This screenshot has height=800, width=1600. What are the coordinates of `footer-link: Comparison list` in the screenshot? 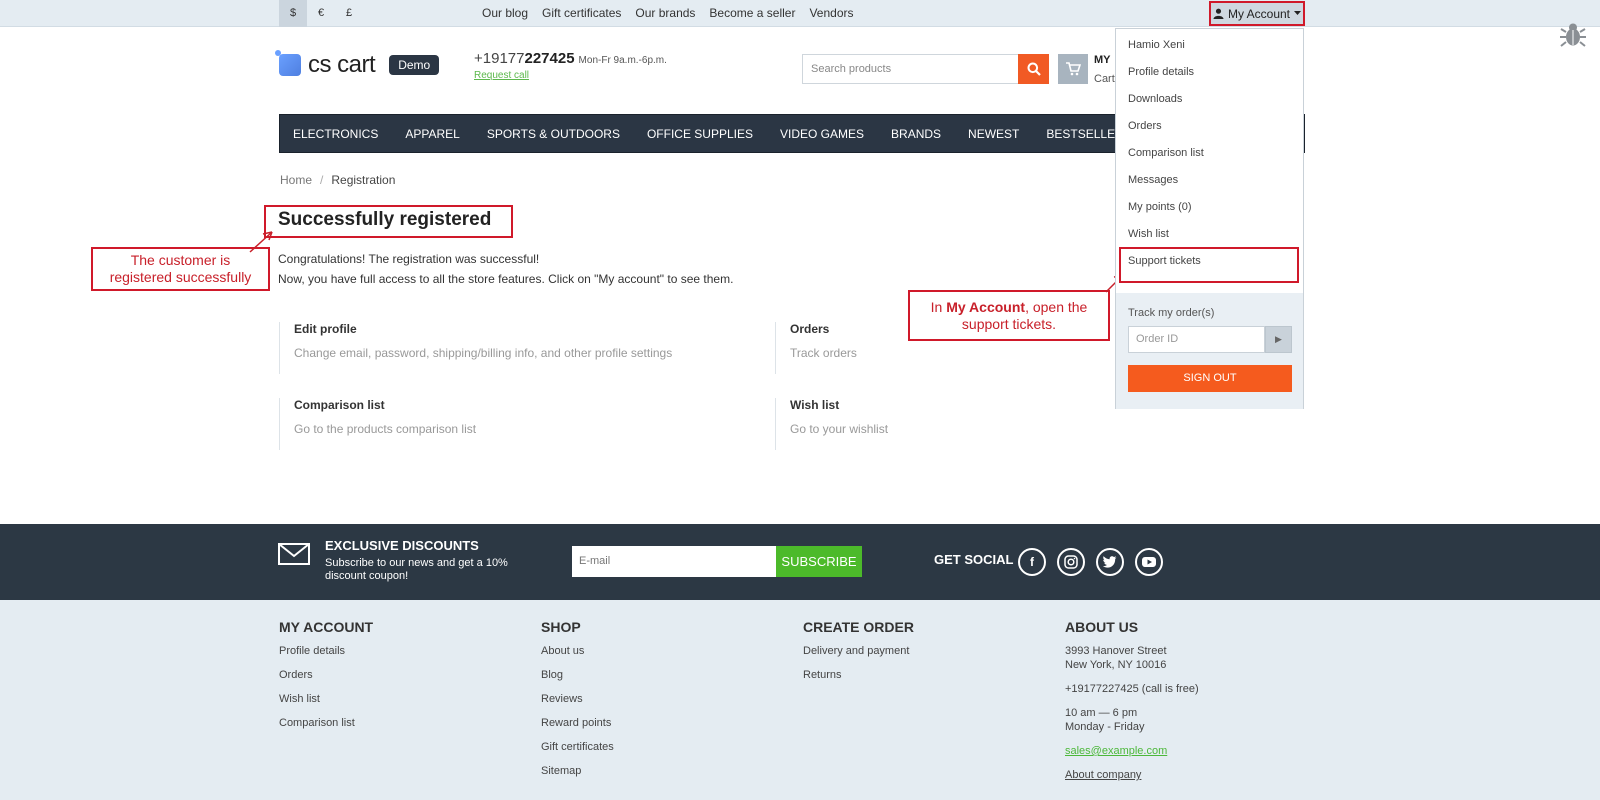 It's located at (326, 723).